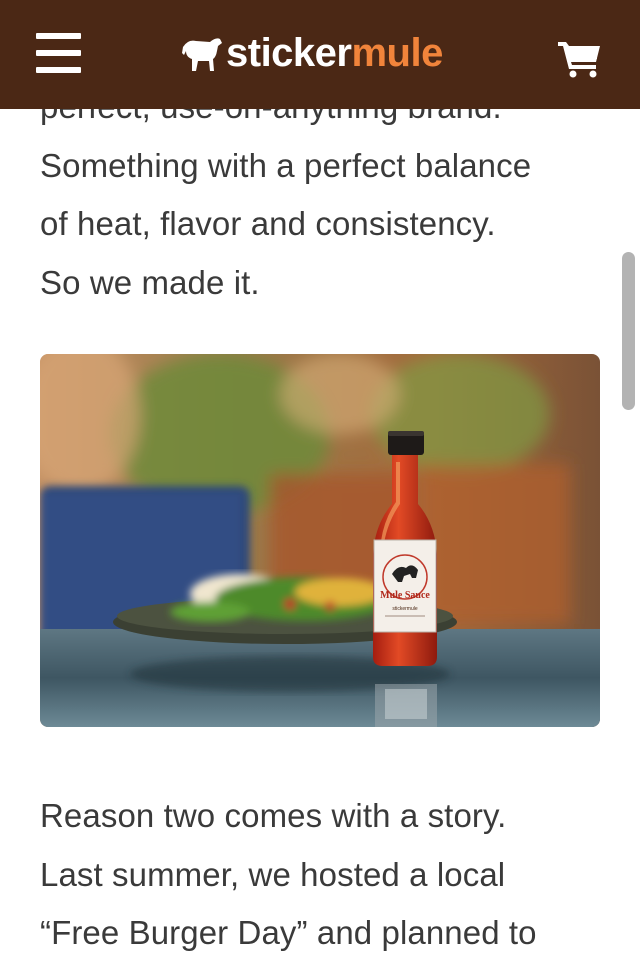 This screenshot has height=959, width=640. What do you see at coordinates (628, 331) in the screenshot?
I see `page-scrollbar` at bounding box center [628, 331].